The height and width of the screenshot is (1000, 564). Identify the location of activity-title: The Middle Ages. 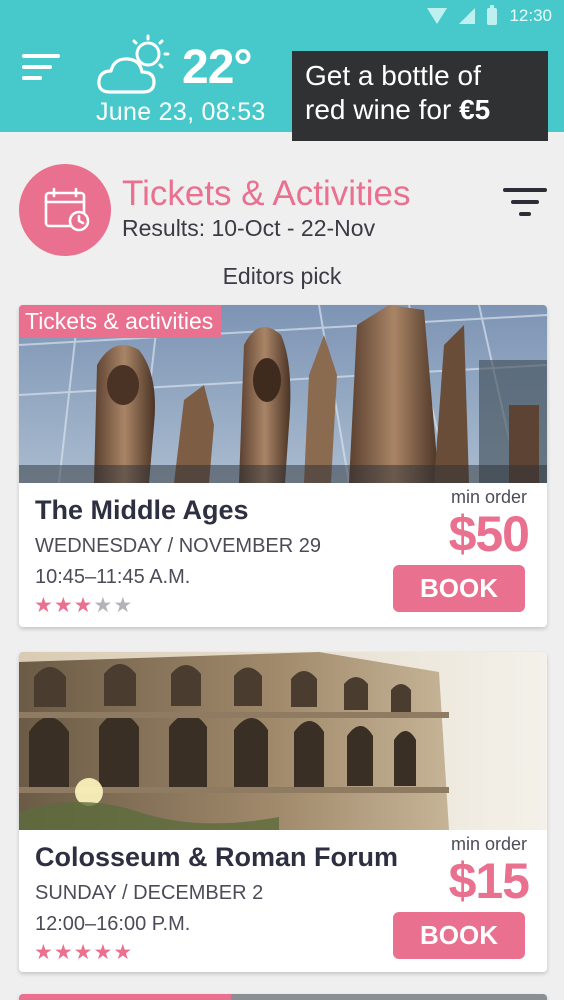
(142, 510).